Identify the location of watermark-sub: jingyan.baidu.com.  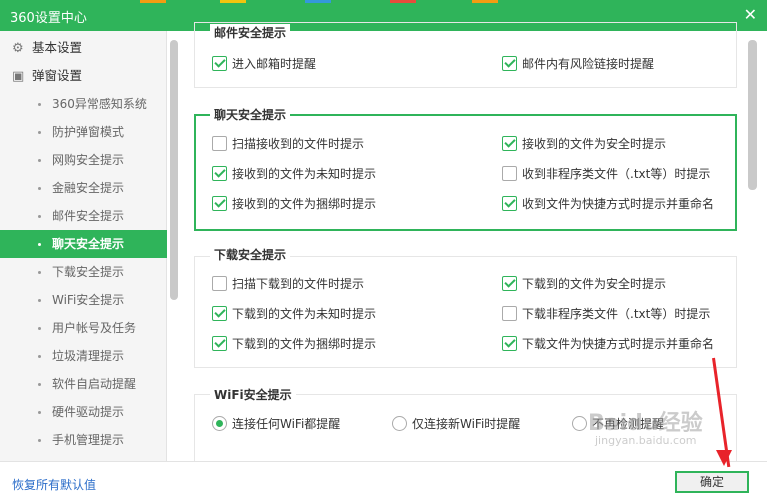
(646, 440).